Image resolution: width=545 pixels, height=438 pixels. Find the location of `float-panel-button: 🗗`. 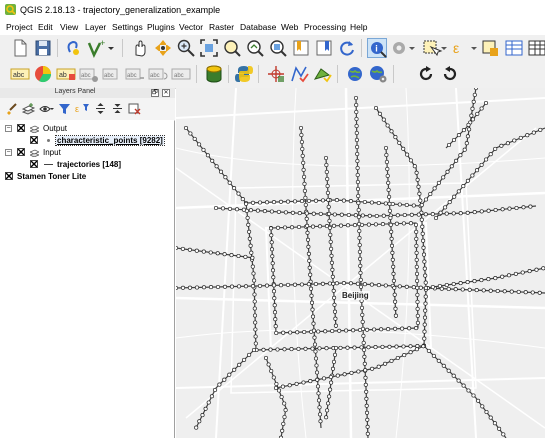

float-panel-button: 🗗 is located at coordinates (155, 93).